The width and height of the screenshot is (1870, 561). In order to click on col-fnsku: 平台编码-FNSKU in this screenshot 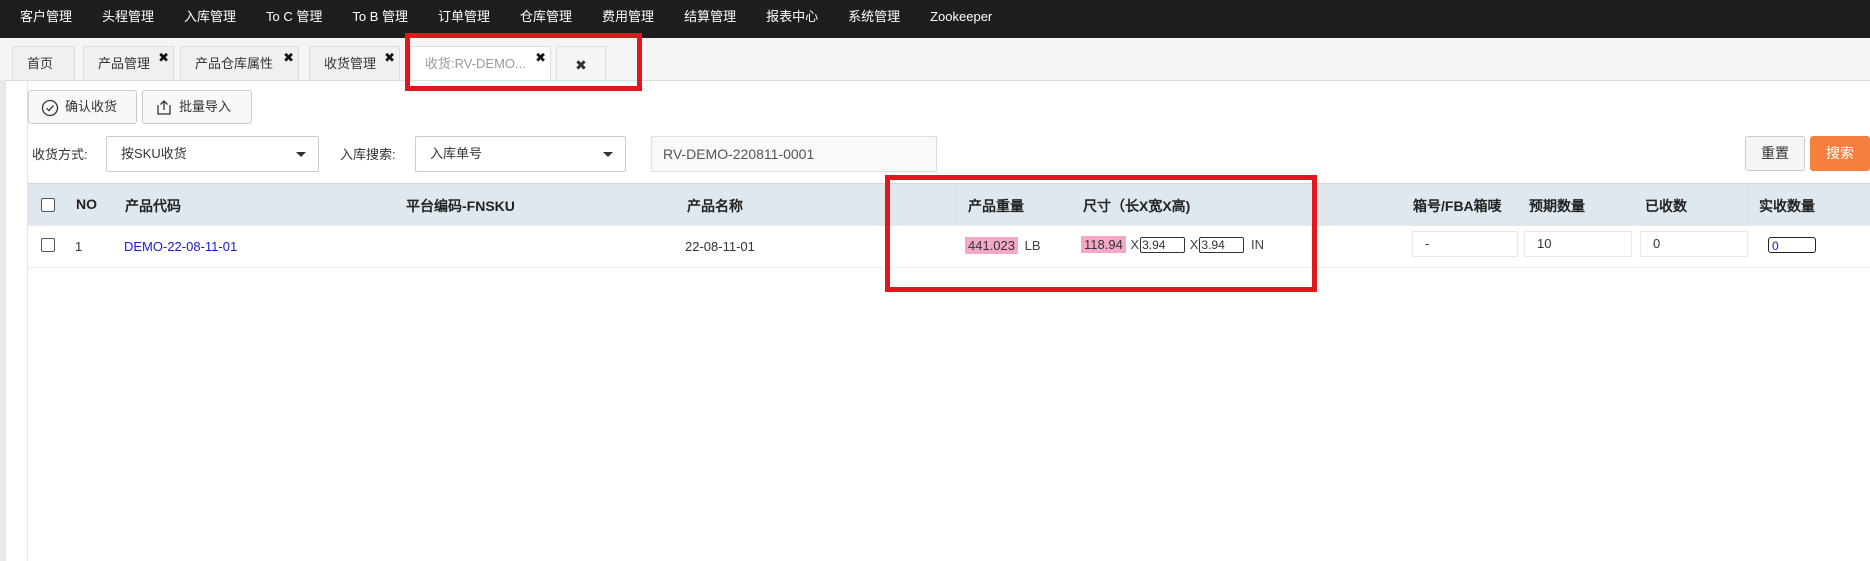, I will do `click(460, 206)`.